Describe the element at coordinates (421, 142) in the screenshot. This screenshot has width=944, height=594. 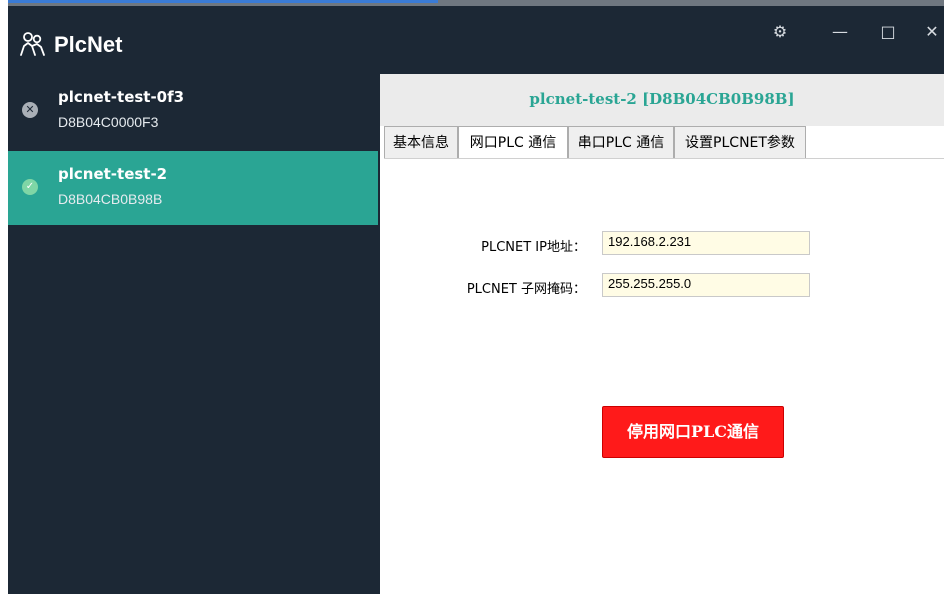
I see `tab-basic-info: 基本信息` at that location.